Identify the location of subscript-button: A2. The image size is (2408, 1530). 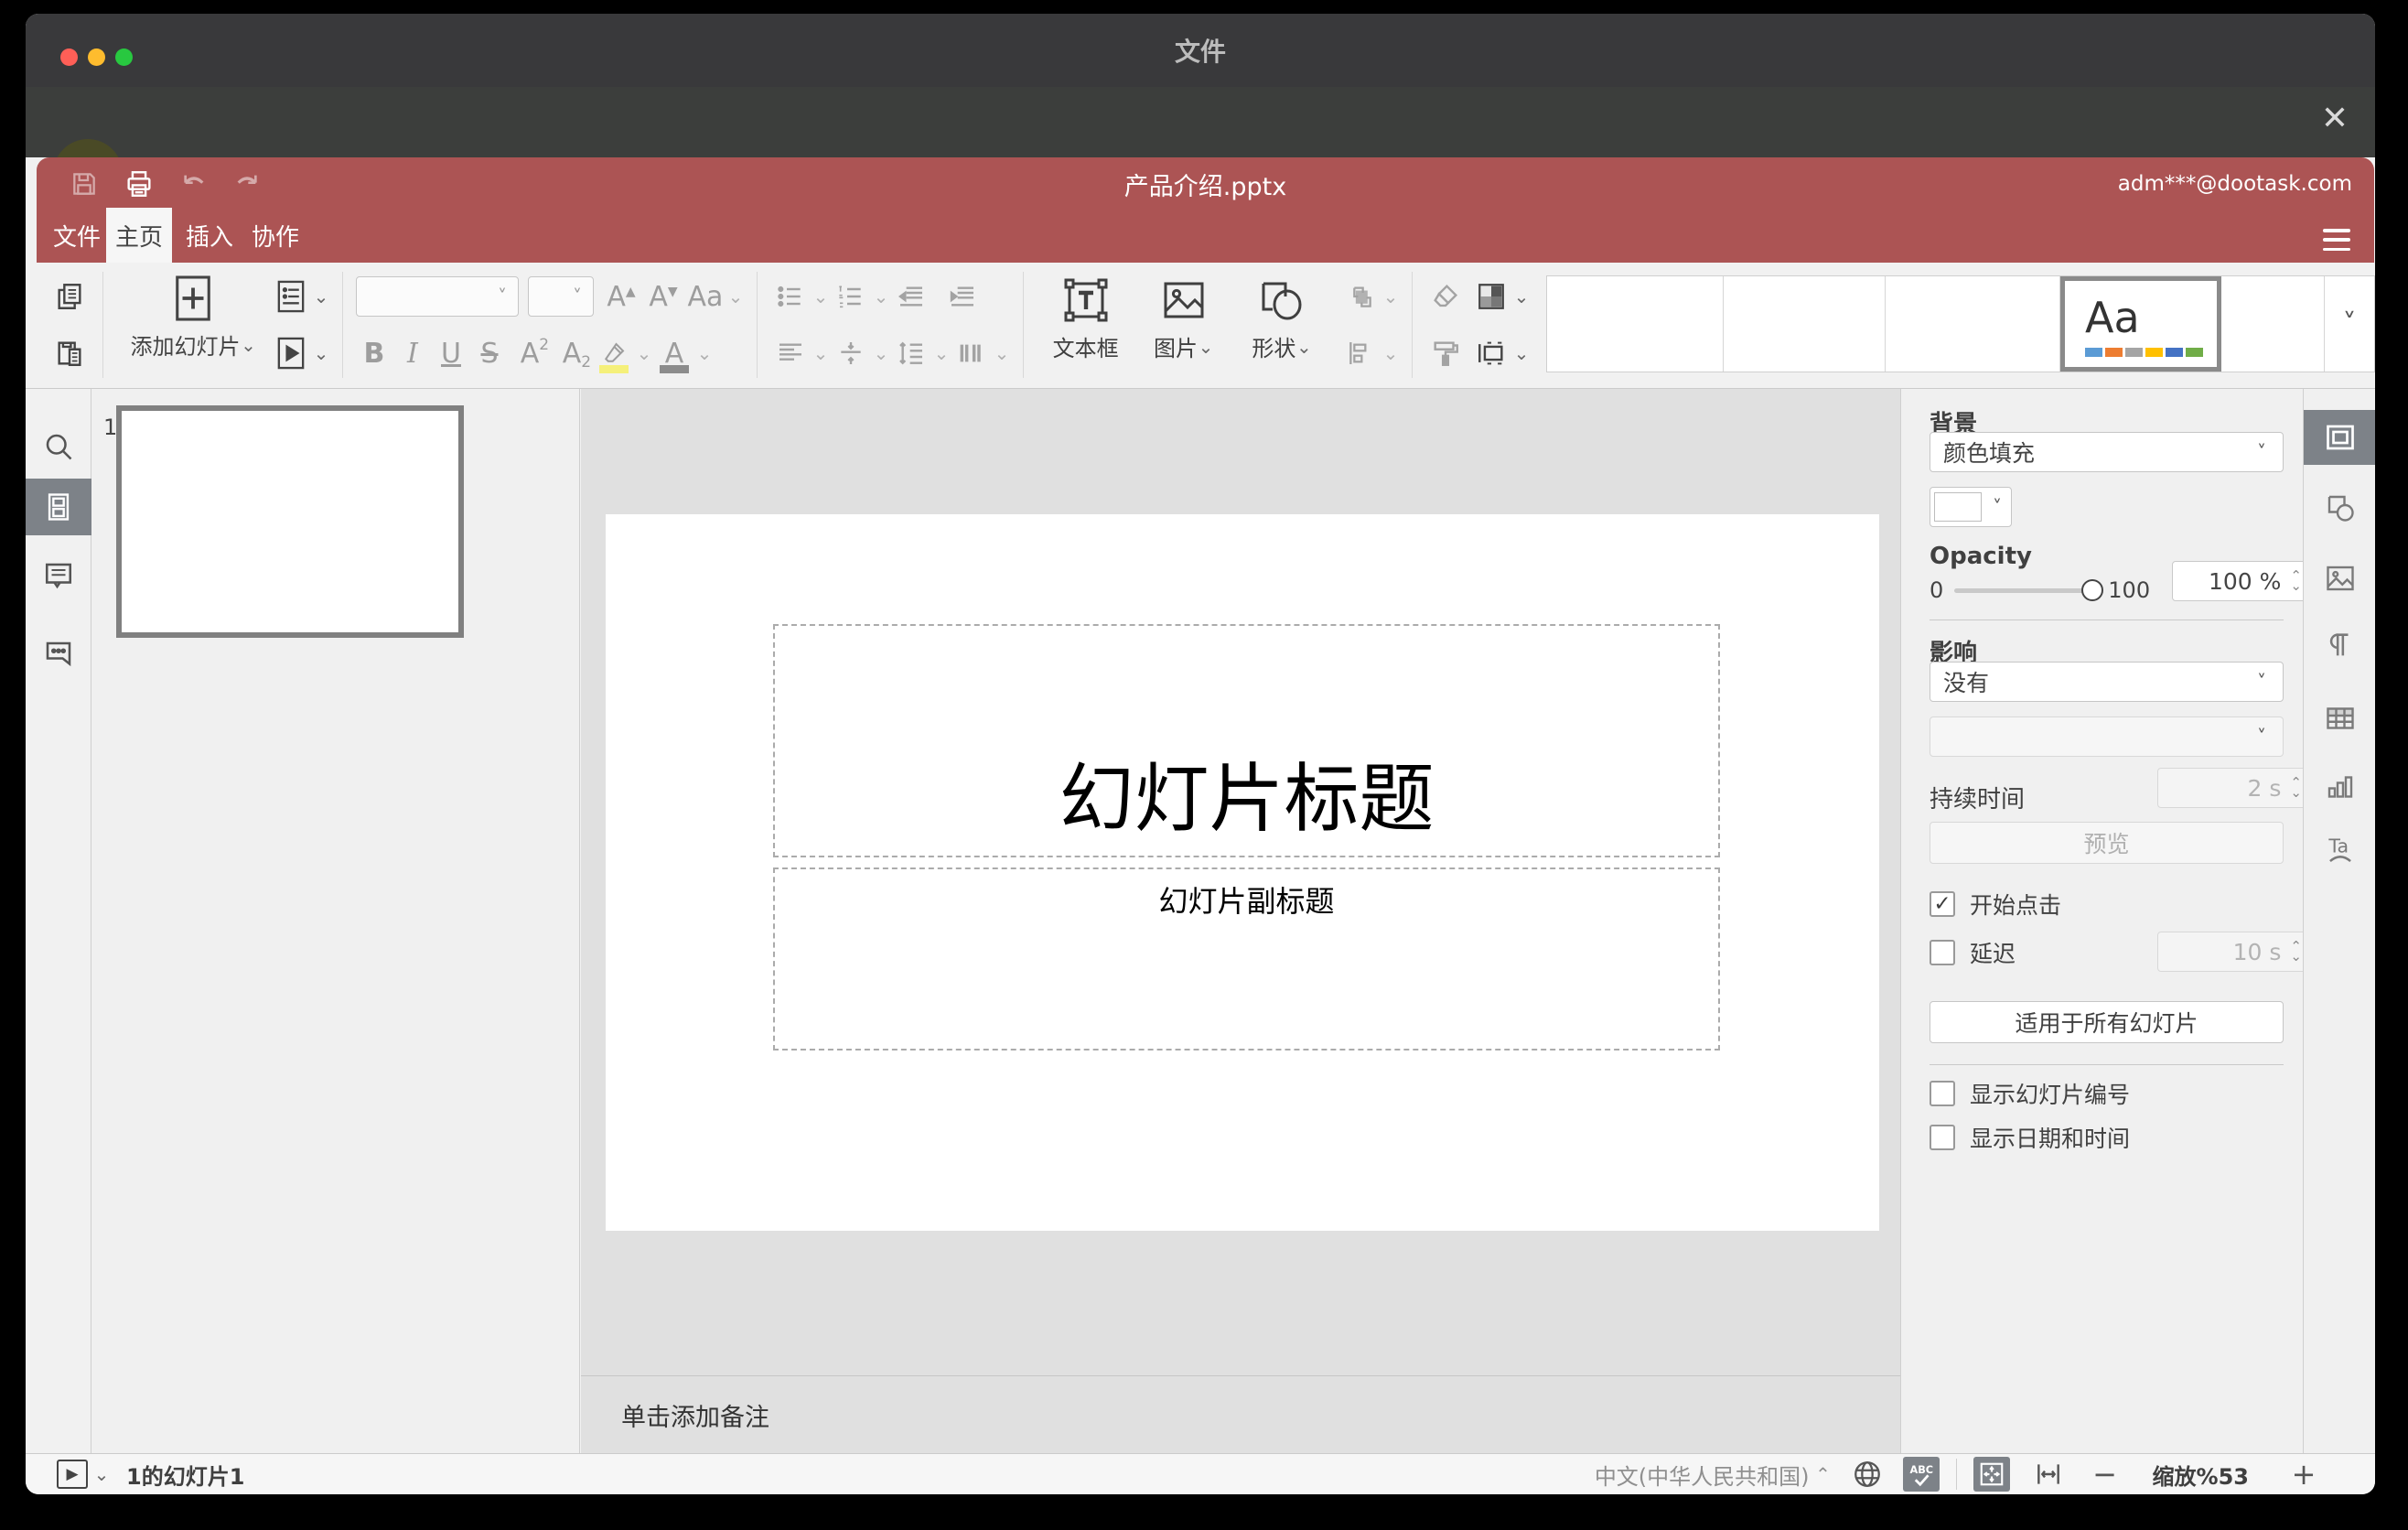
(572, 355).